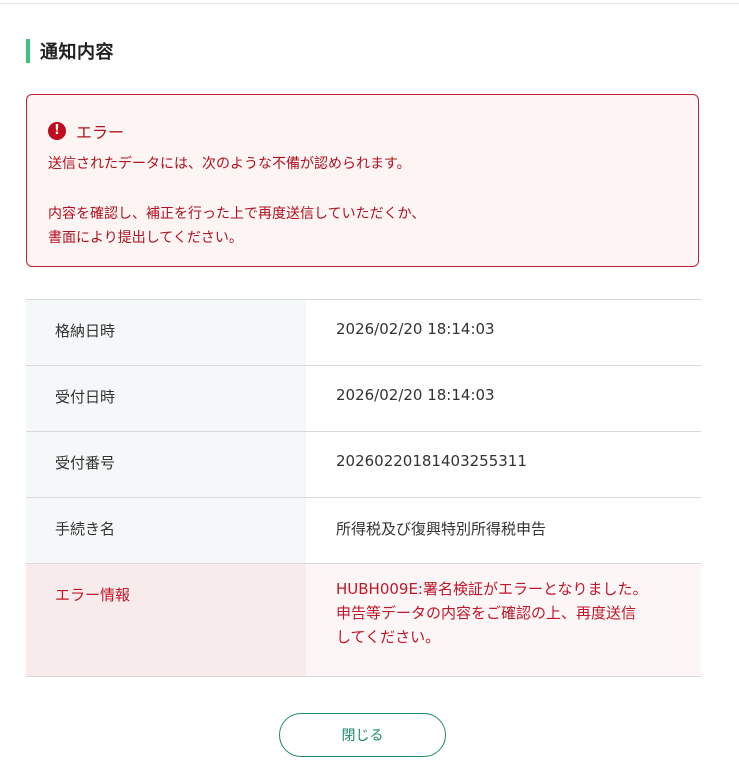  Describe the element at coordinates (237, 214) in the screenshot. I see `error-alert-instruction: 内容を確認し、補正を行った上で再度送信していただくか、` at that location.